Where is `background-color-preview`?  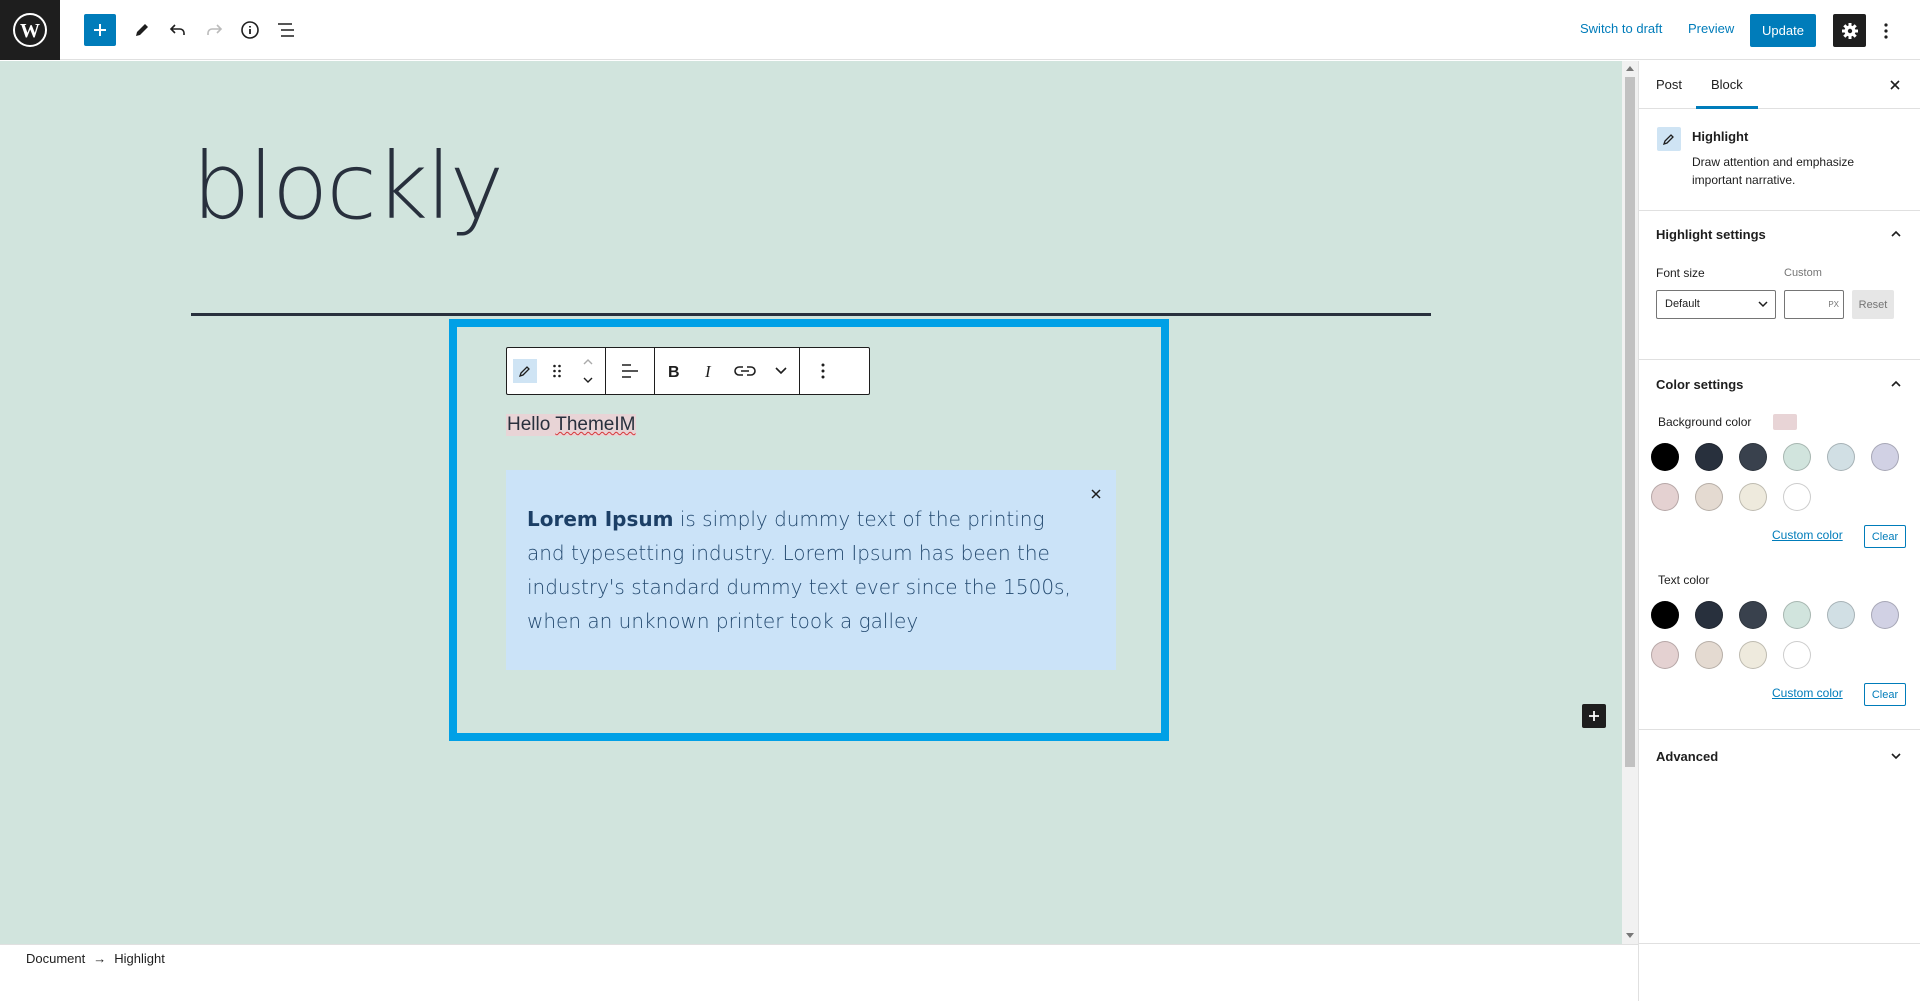 background-color-preview is located at coordinates (1785, 422).